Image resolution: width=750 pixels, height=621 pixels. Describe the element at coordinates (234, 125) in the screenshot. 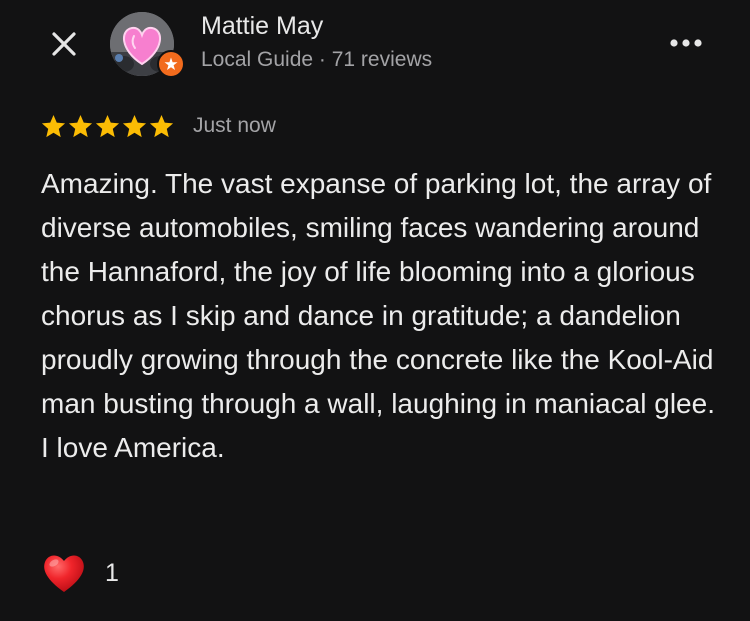

I see `review-time: Just now` at that location.